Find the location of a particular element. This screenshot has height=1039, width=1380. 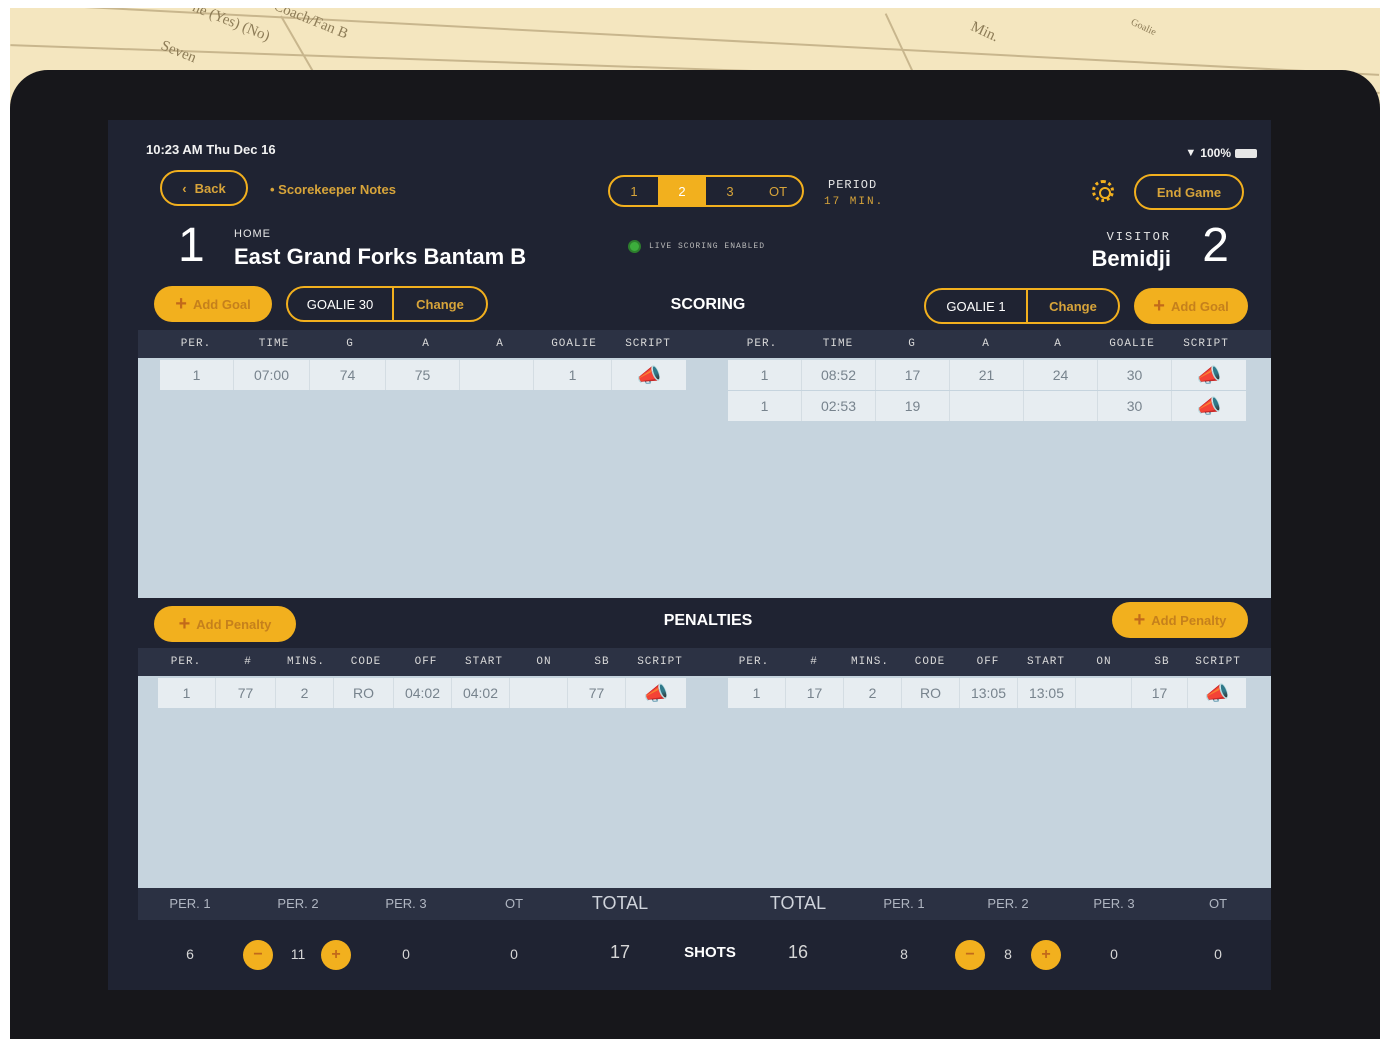

shots-home-per3: 0 is located at coordinates (406, 954).